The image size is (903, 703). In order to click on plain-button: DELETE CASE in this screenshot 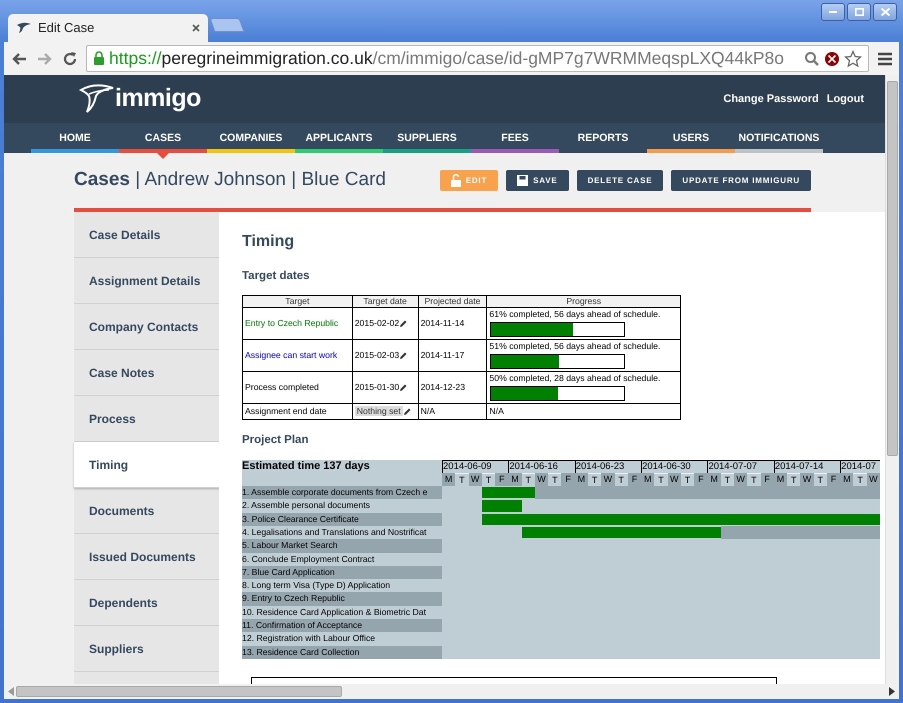, I will do `click(620, 180)`.